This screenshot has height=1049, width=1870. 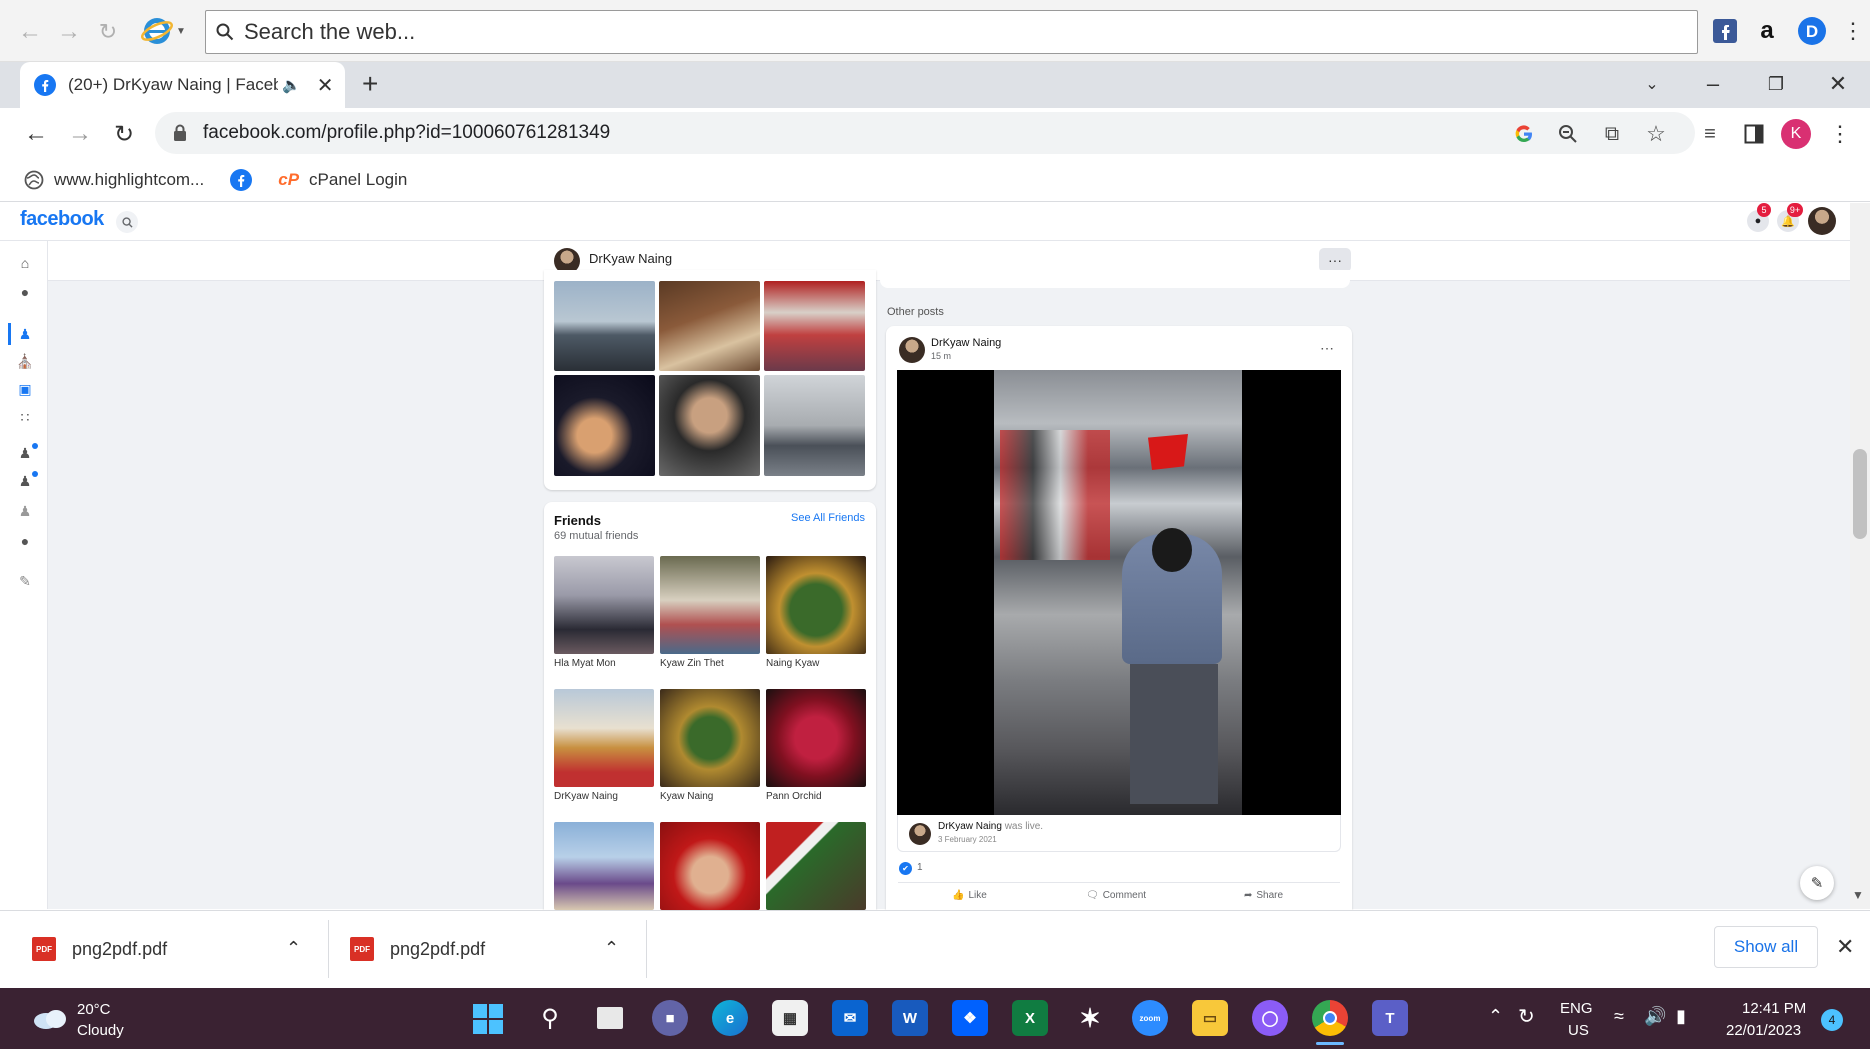 I want to click on chrome-menu-icon: ⋮, so click(x=1840, y=134).